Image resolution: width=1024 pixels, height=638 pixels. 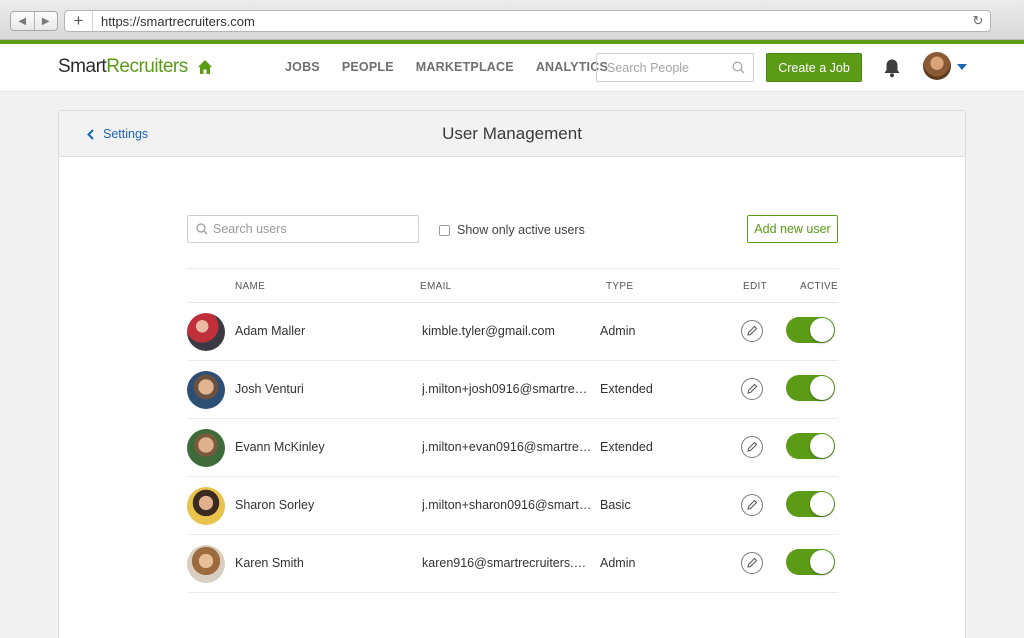 I want to click on user-name: Sharon Sorley, so click(x=274, y=505).